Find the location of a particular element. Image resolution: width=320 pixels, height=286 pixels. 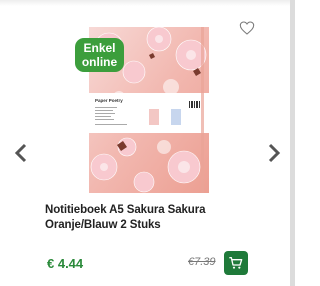

heart-outline-icon is located at coordinates (247, 28).